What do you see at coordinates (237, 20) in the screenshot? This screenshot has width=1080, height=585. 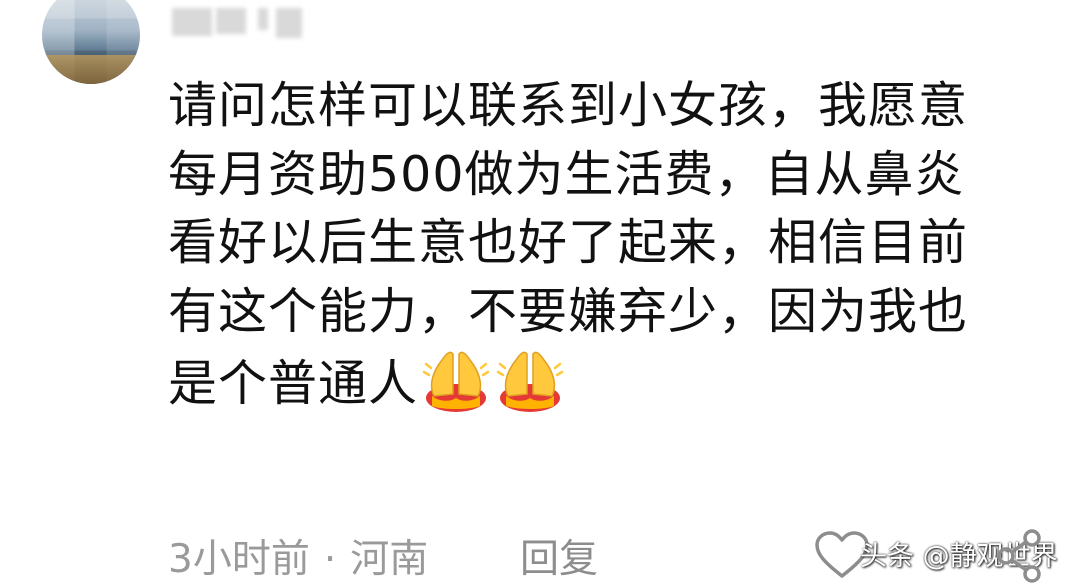 I see `username-blurred` at bounding box center [237, 20].